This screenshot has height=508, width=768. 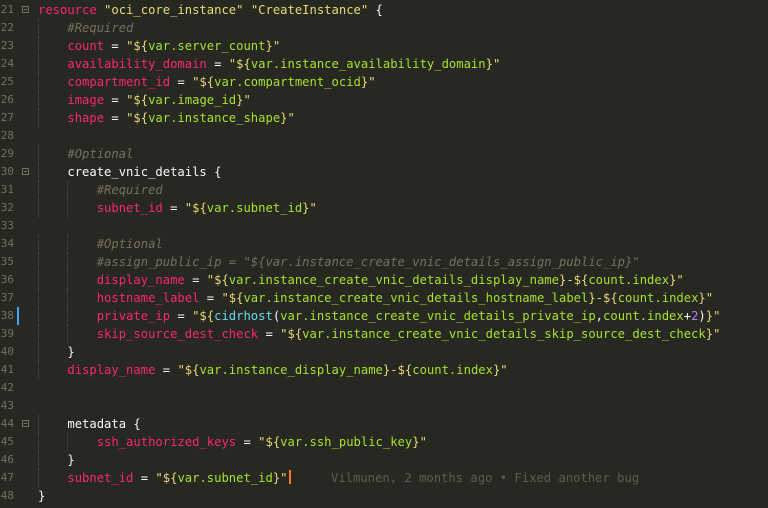 What do you see at coordinates (384, 154) in the screenshot?
I see `code-line: 29 #Optional` at bounding box center [384, 154].